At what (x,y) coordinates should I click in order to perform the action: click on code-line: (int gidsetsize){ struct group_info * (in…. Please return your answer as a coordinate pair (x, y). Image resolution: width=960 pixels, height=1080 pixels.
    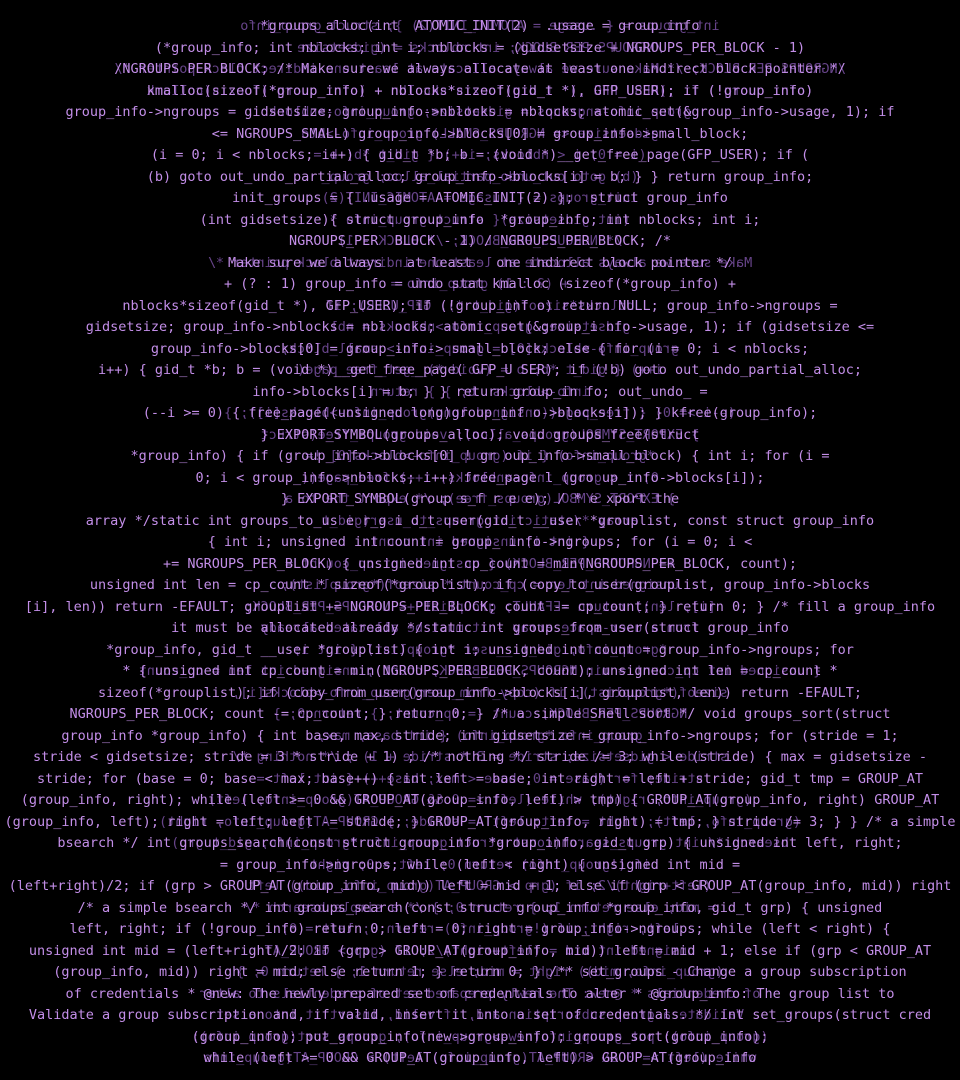
    Looking at the image, I should click on (480, 221).